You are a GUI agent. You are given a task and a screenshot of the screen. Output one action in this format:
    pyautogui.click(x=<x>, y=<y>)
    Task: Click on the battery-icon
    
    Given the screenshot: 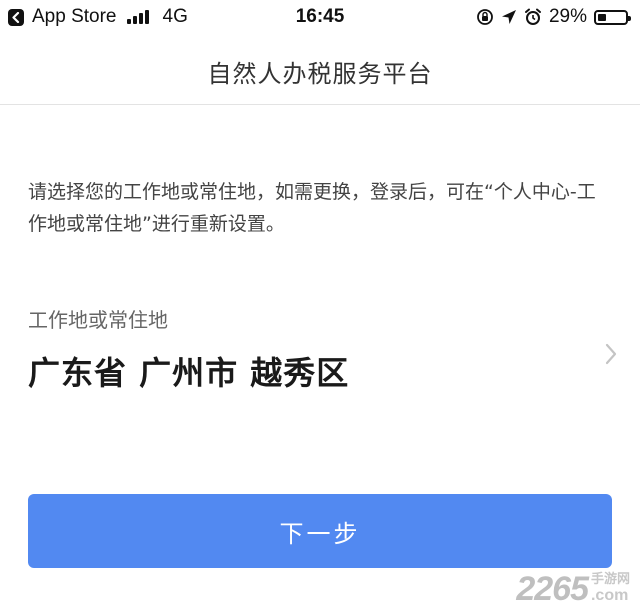 What is the action you would take?
    pyautogui.click(x=612, y=17)
    